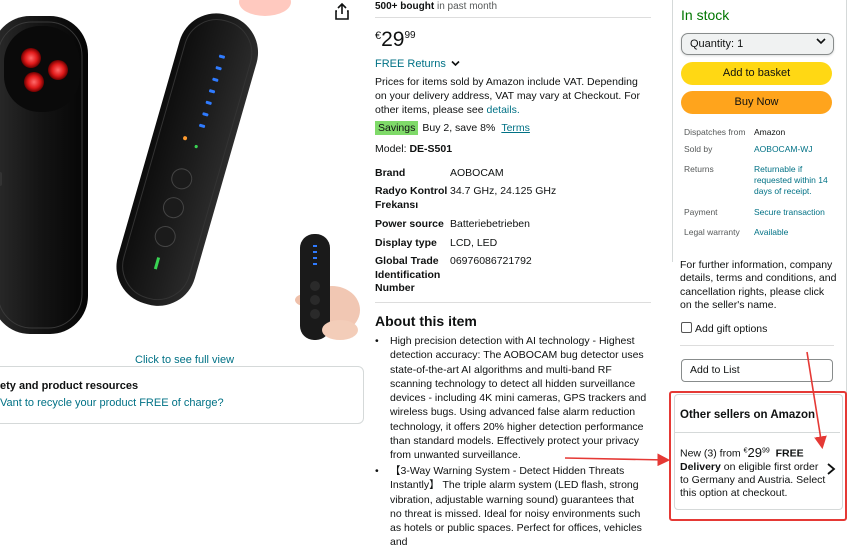  I want to click on price-currency: €, so click(378, 36).